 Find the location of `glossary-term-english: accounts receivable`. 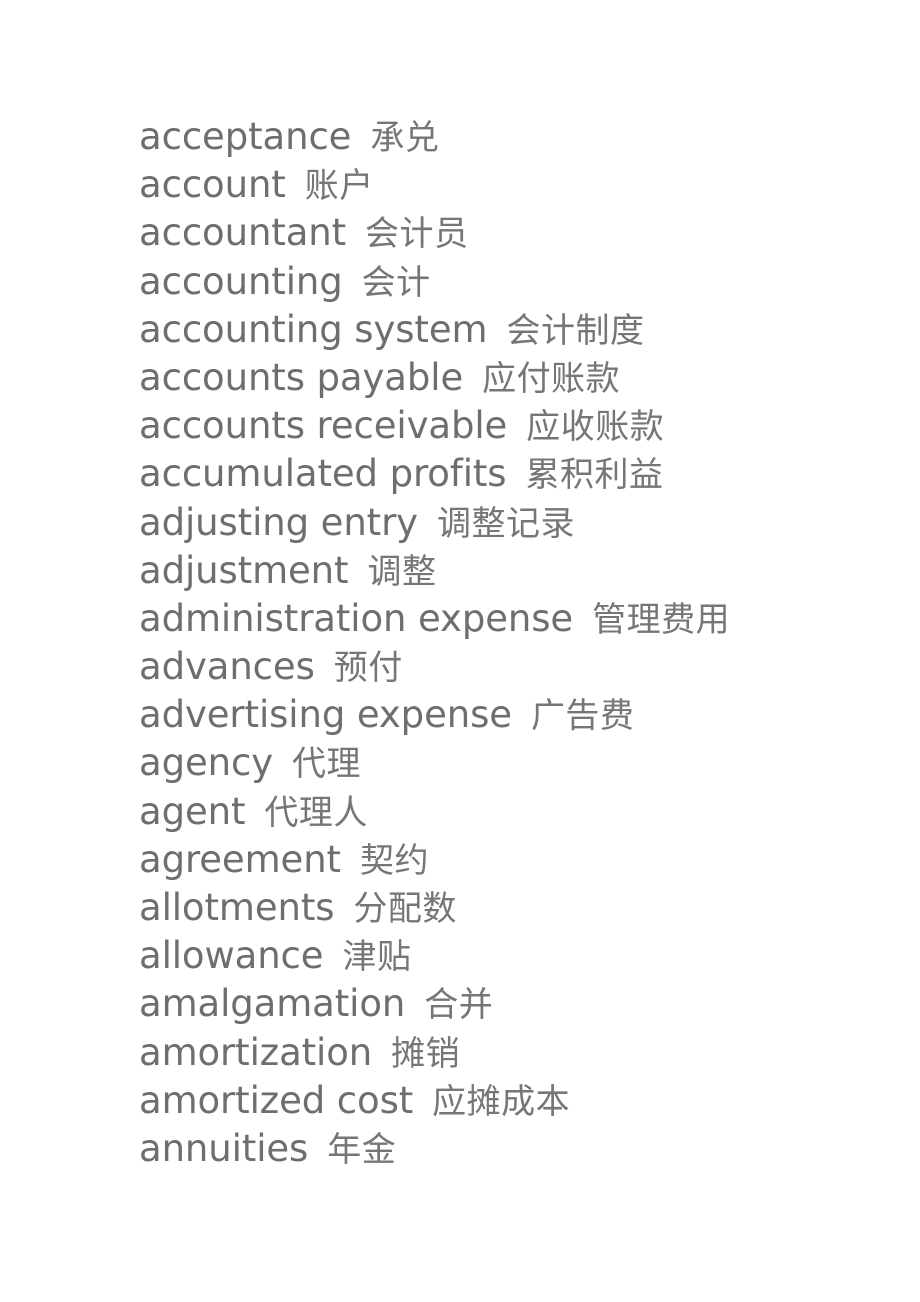

glossary-term-english: accounts receivable is located at coordinates (323, 426).